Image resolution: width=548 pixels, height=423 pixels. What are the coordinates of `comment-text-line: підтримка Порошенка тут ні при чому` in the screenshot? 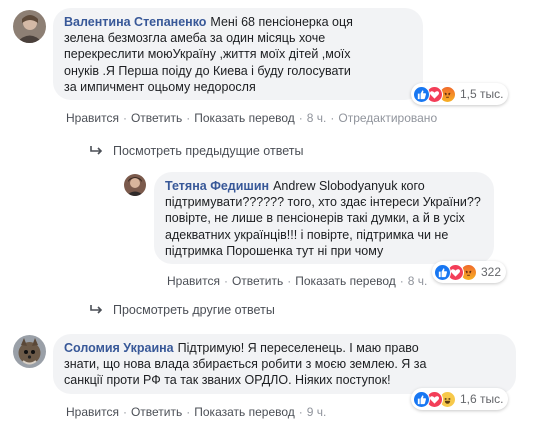 It's located at (274, 250).